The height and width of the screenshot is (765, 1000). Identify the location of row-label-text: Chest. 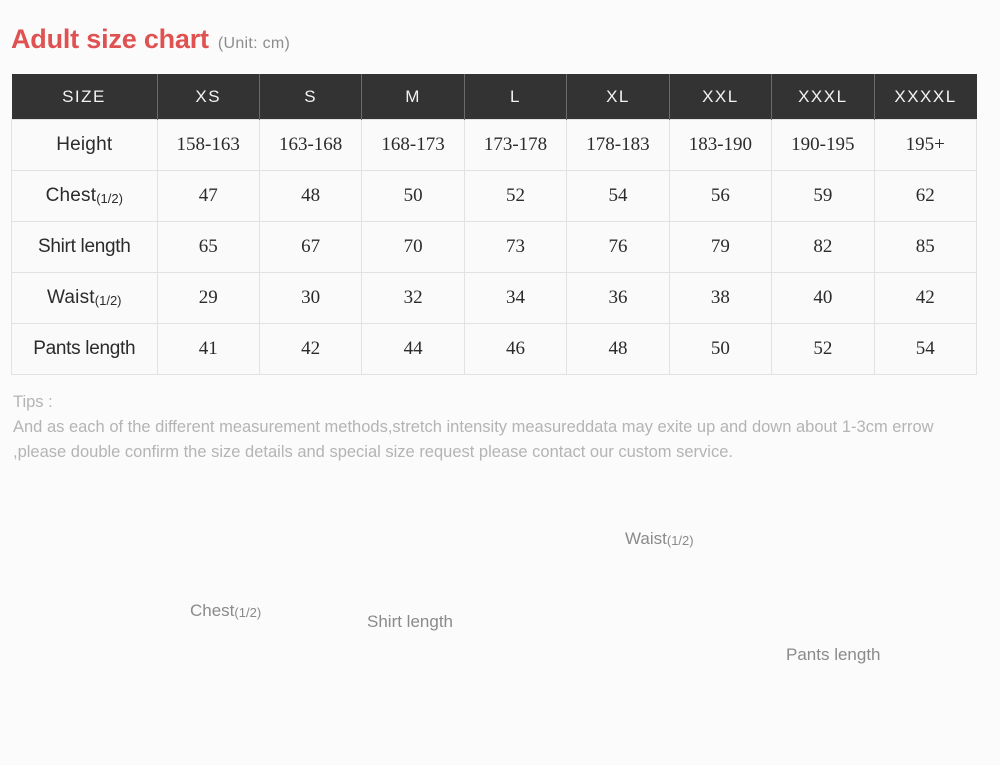
(71, 195).